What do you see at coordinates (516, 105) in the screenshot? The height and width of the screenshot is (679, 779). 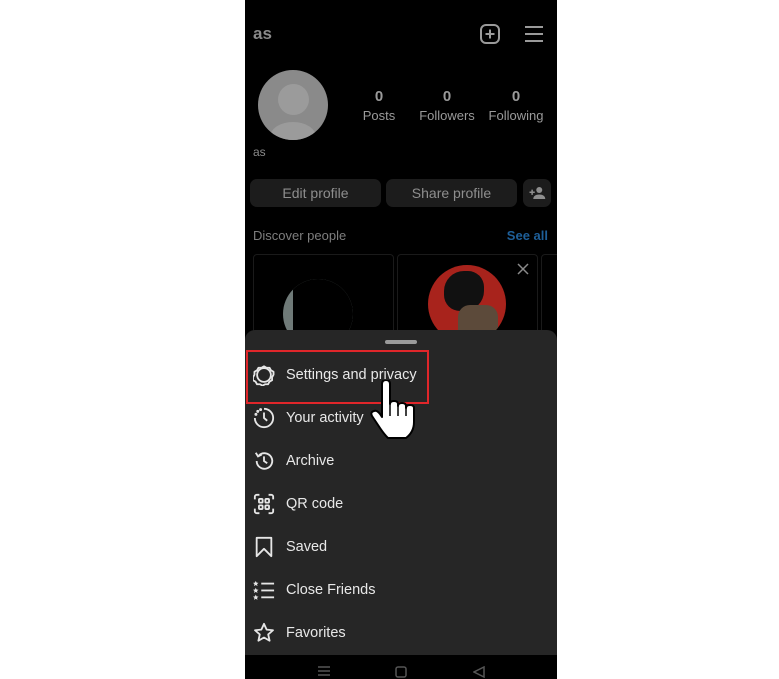 I see `stat-following: 0 Following` at bounding box center [516, 105].